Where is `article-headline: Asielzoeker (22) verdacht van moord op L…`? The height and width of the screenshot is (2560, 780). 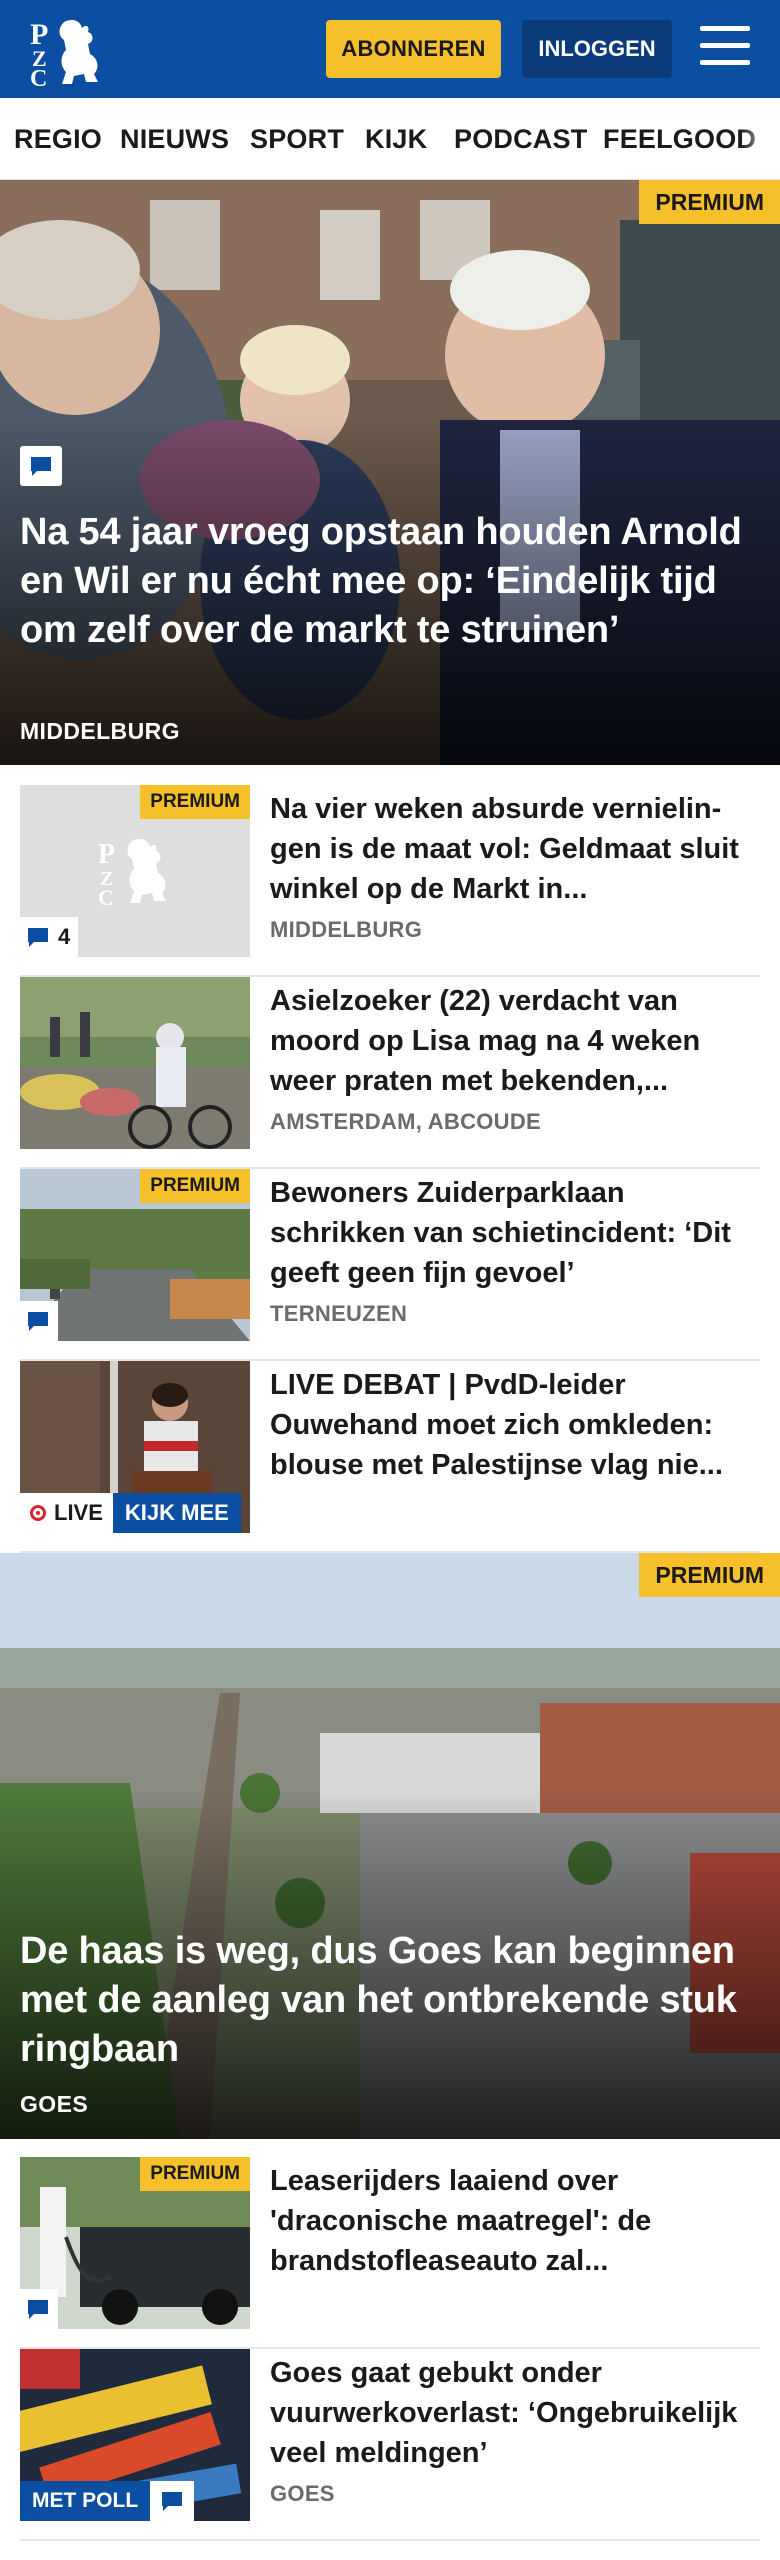 article-headline: Asielzoeker (22) verdacht van moord op L… is located at coordinates (515, 1041).